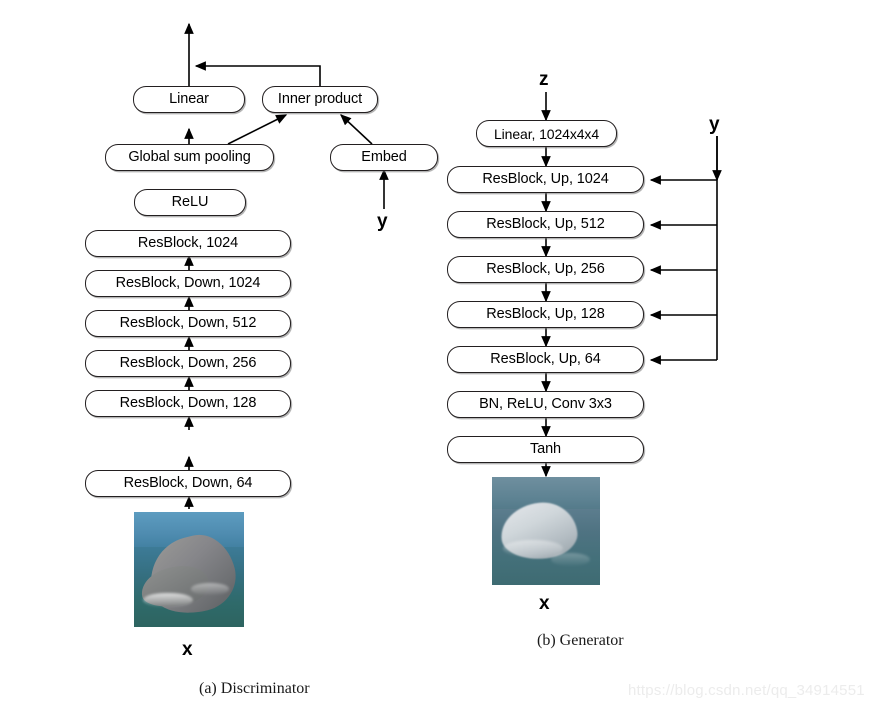 Image resolution: width=877 pixels, height=710 pixels. Describe the element at coordinates (188, 483) in the screenshot. I see `node-resblock-down-64: ResBlock, Down, 64` at that location.